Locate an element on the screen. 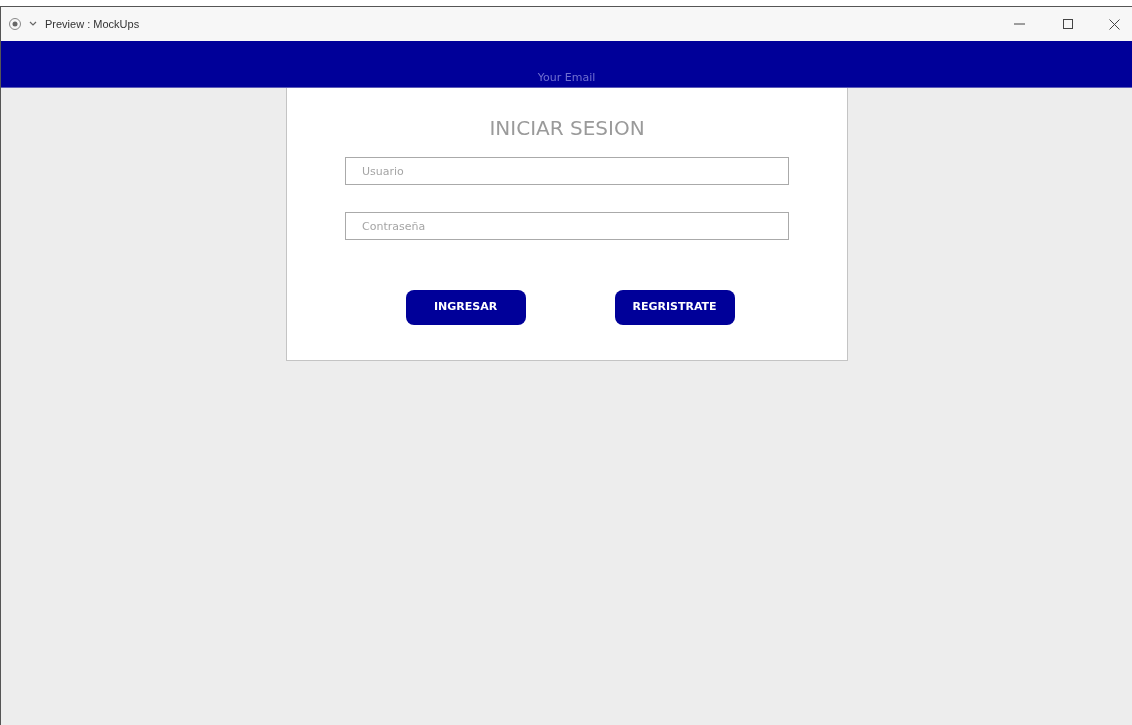  chevron-down-icon is located at coordinates (33, 24).